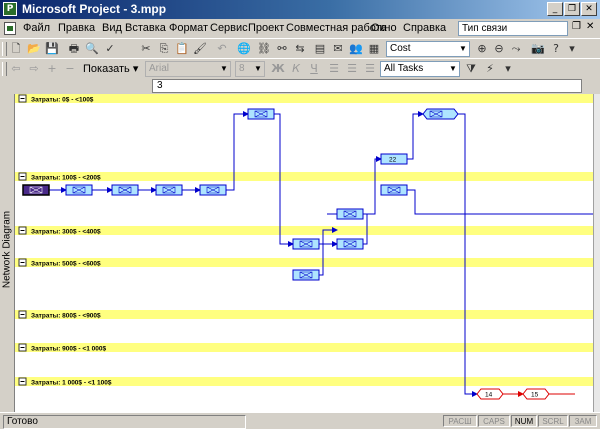  Describe the element at coordinates (556, 48) in the screenshot. I see `help-icon: ?` at that location.